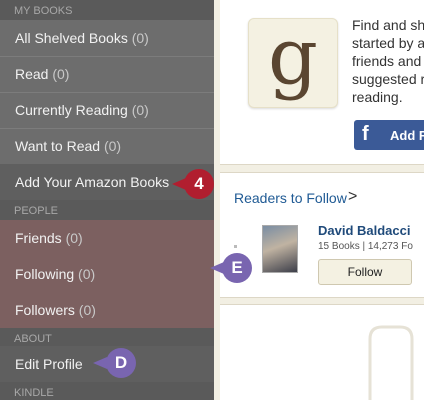 The height and width of the screenshot is (400, 424). What do you see at coordinates (389, 135) in the screenshot?
I see `add-facebook-friends-button: f Add Fri` at bounding box center [389, 135].